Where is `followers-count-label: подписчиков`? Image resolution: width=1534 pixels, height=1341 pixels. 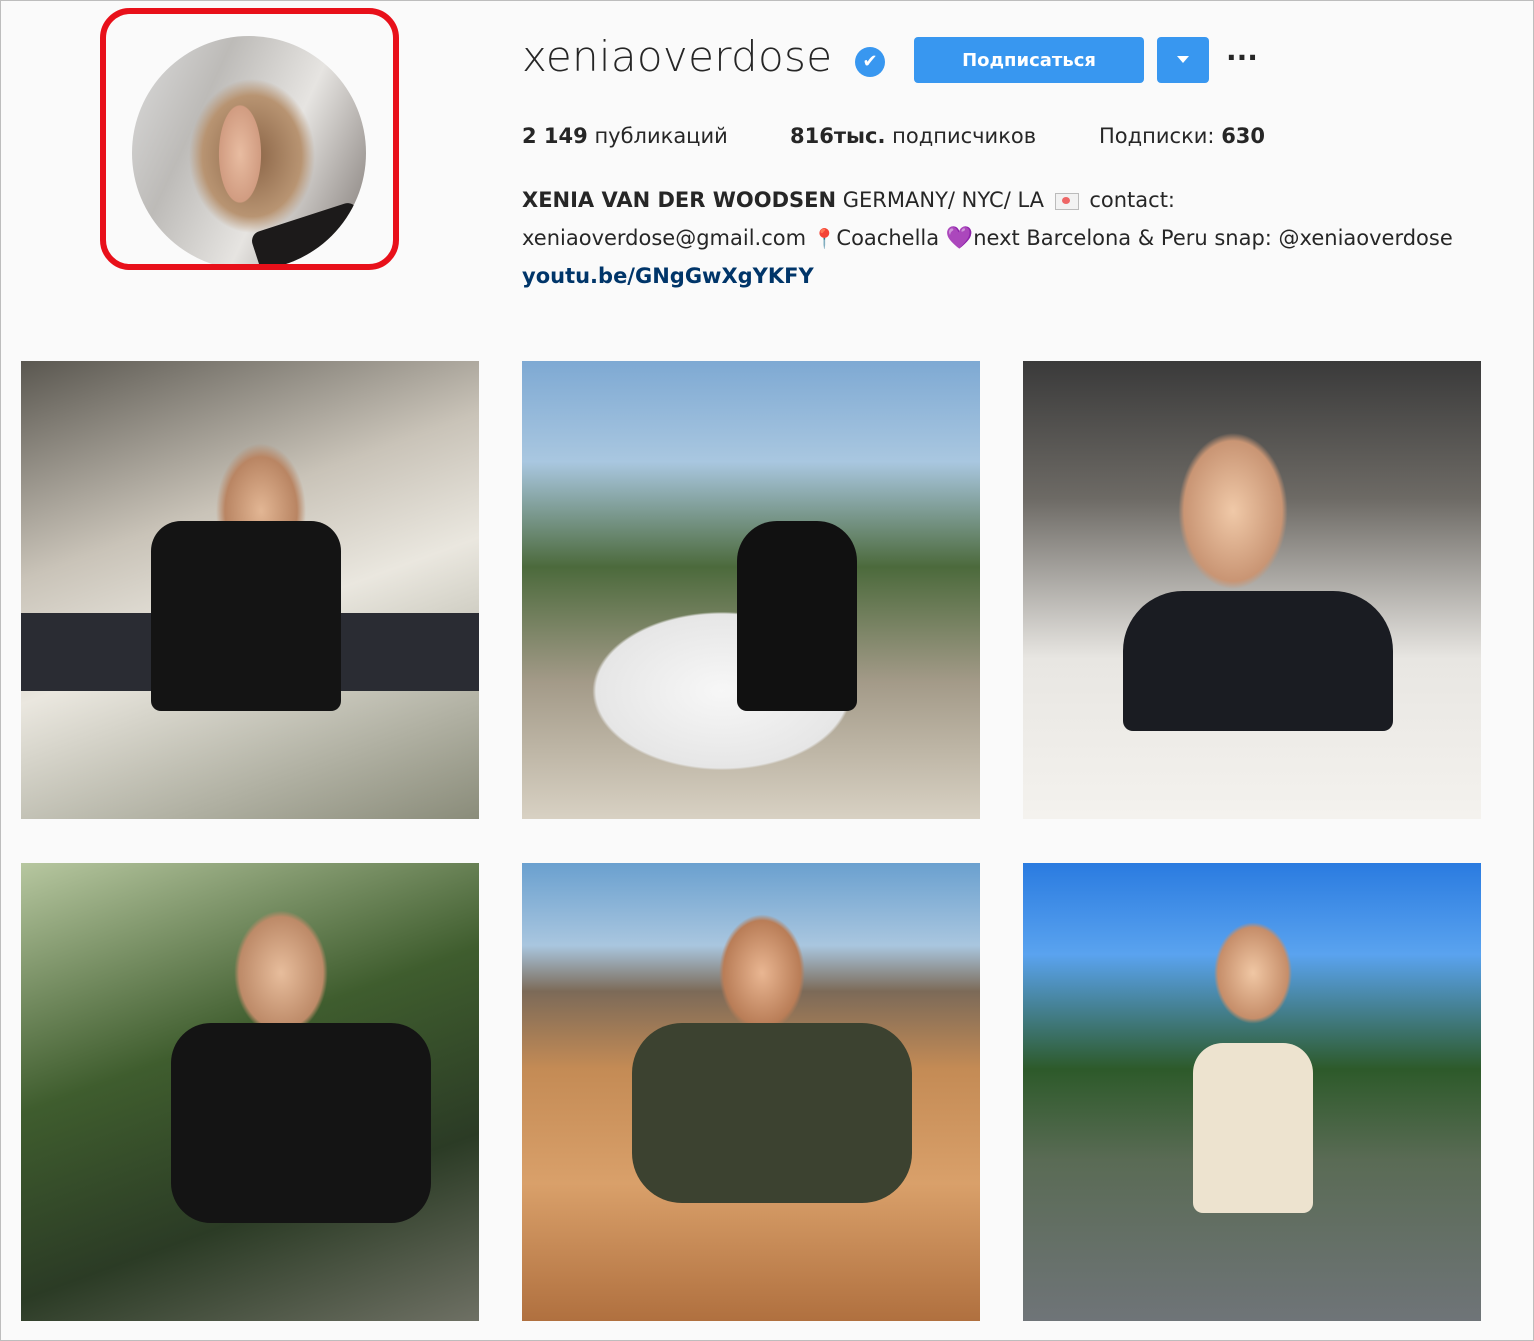
followers-count-label: подписчиков is located at coordinates (964, 136).